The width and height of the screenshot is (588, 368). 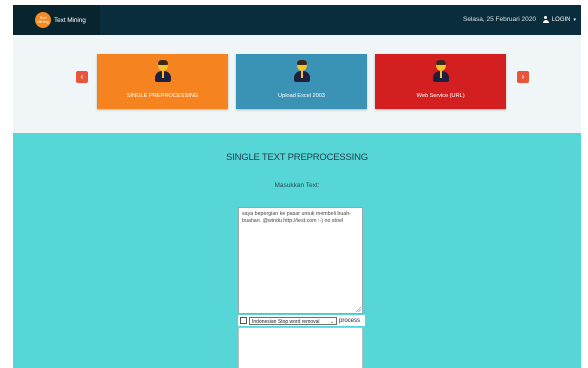 I want to click on page-title: SINGLE TEXT PREPROCESSING, so click(x=297, y=157).